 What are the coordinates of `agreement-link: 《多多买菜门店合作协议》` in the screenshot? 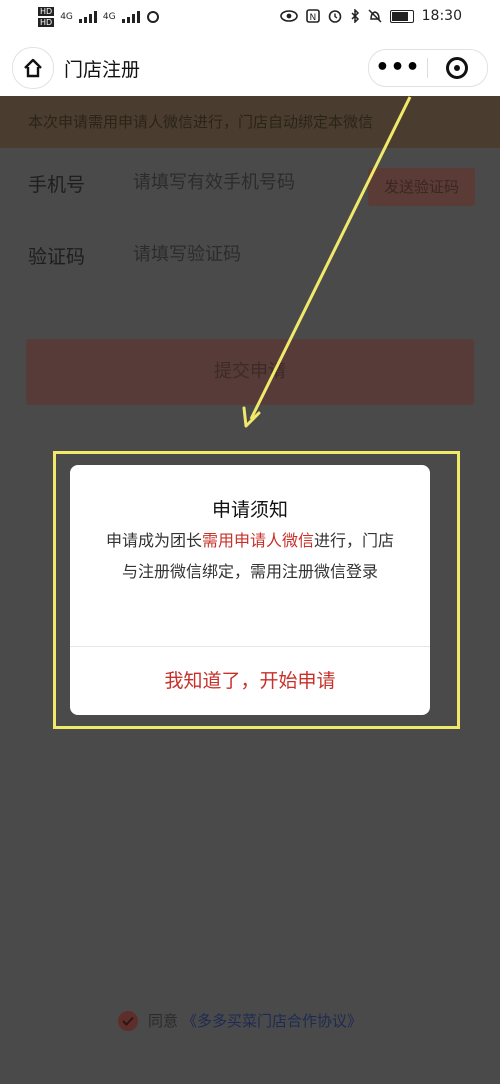 It's located at (272, 1020).